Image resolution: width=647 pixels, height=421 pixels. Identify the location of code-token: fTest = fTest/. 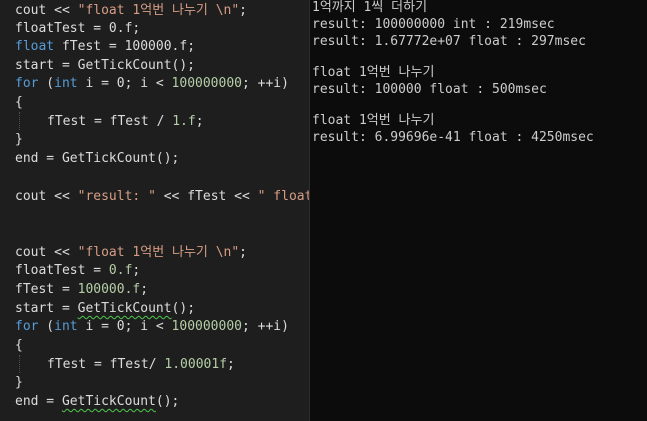
(106, 364).